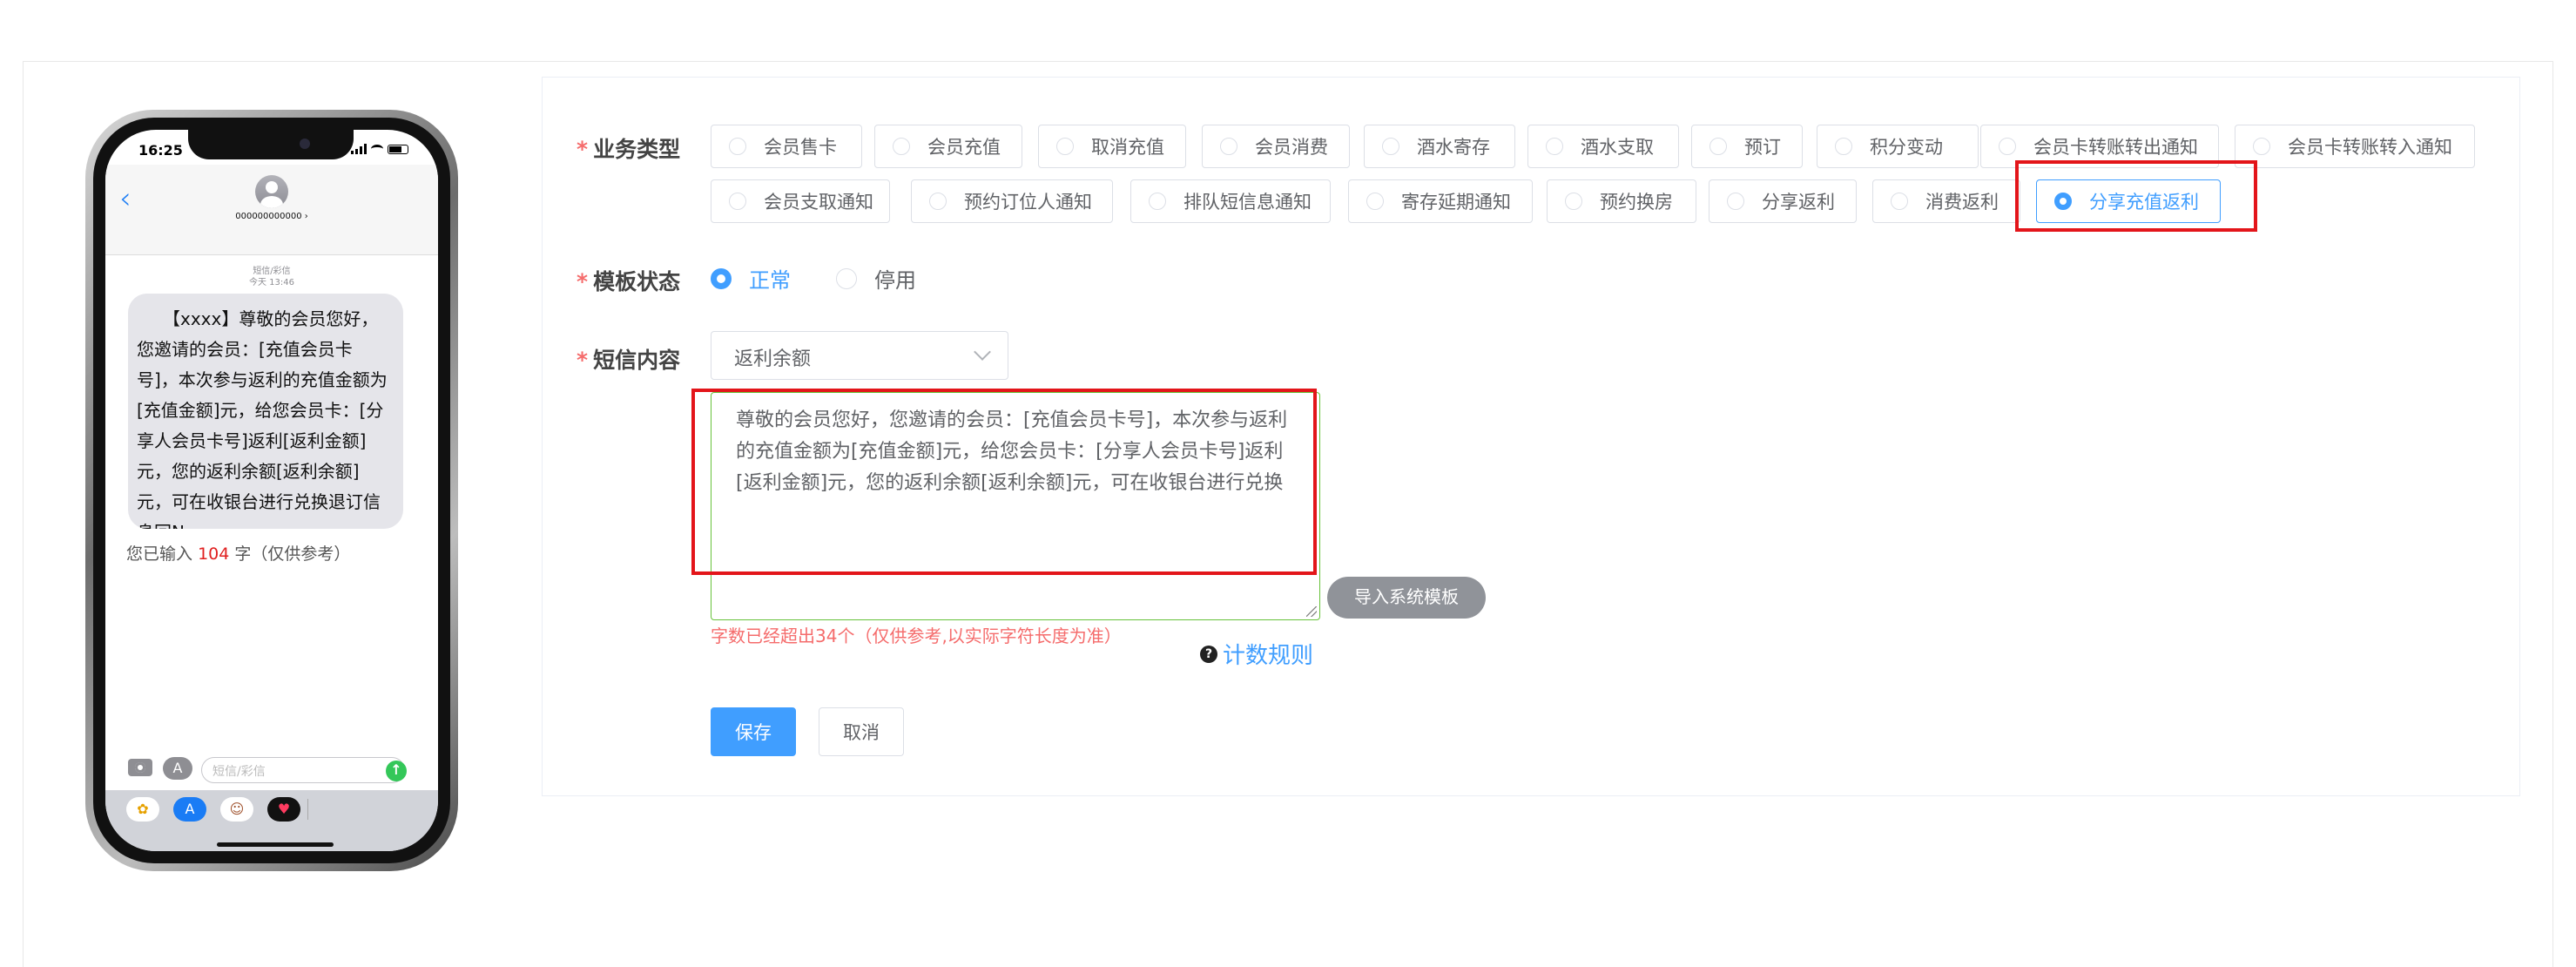 The image size is (2576, 967). I want to click on status-normal-radio: 正常, so click(751, 278).